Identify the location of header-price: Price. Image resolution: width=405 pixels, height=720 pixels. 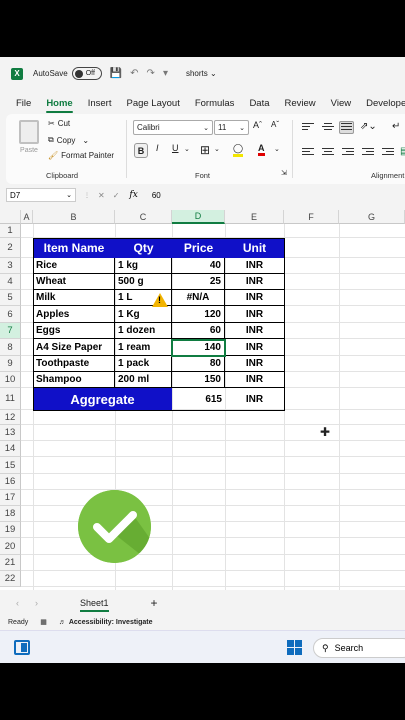
(198, 248).